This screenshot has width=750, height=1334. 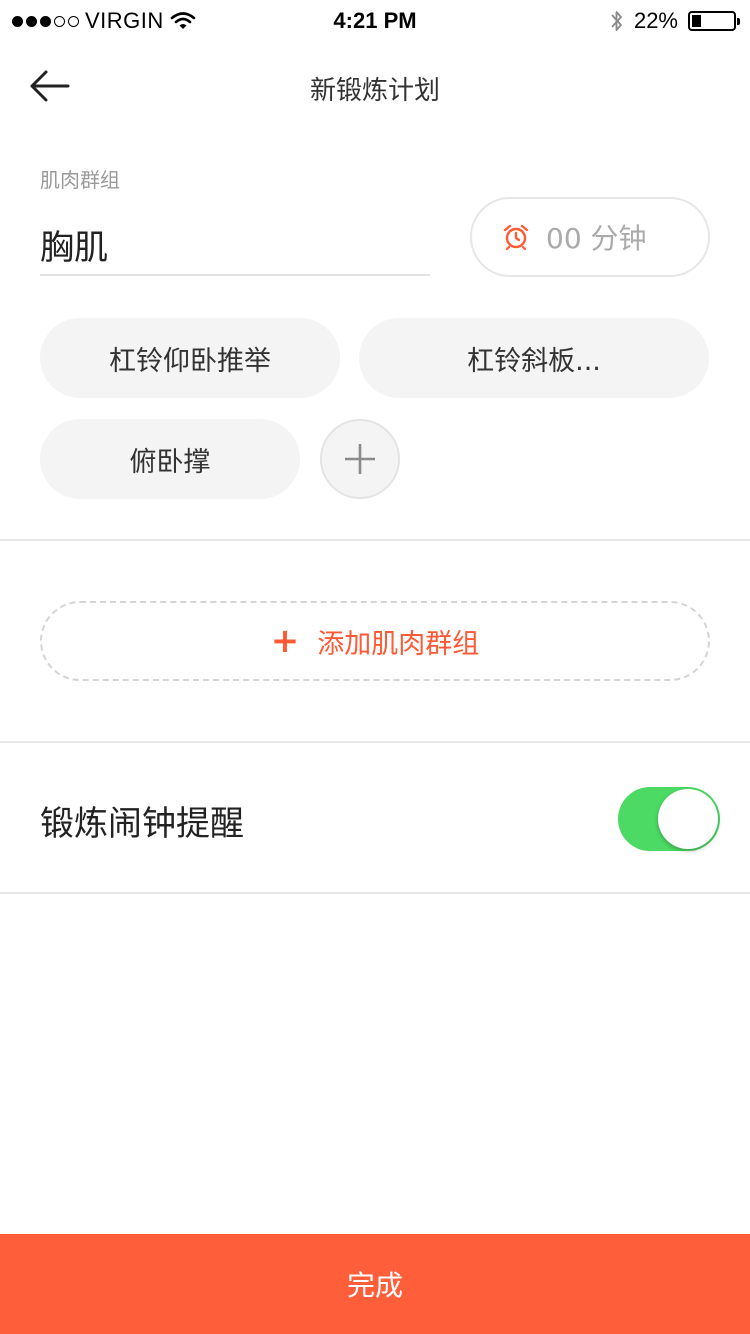 What do you see at coordinates (375, 20) in the screenshot?
I see `status-bar: VIRGIN 4:21 PM 22%` at bounding box center [375, 20].